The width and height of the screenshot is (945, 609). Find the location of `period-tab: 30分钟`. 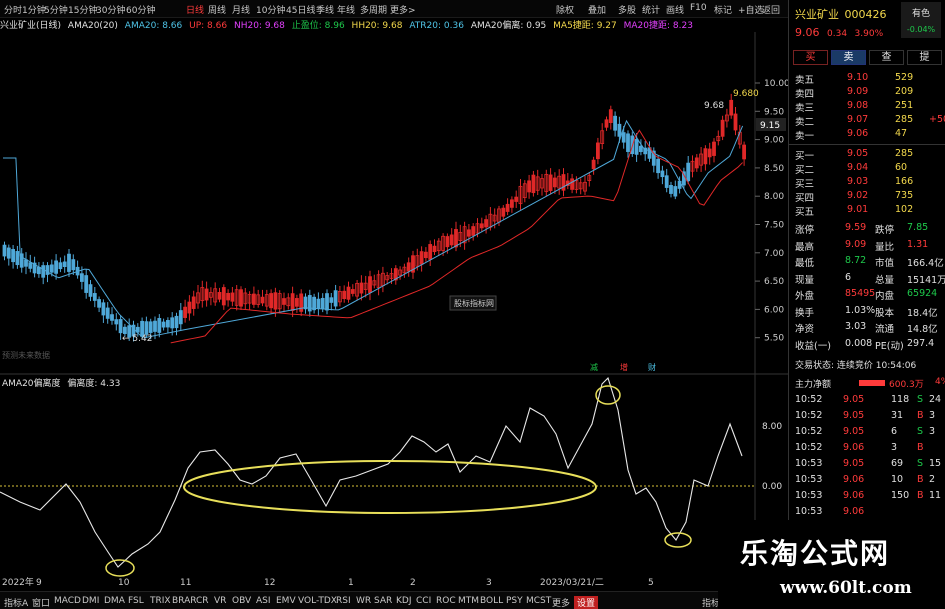

period-tab: 30分钟 is located at coordinates (110, 9).